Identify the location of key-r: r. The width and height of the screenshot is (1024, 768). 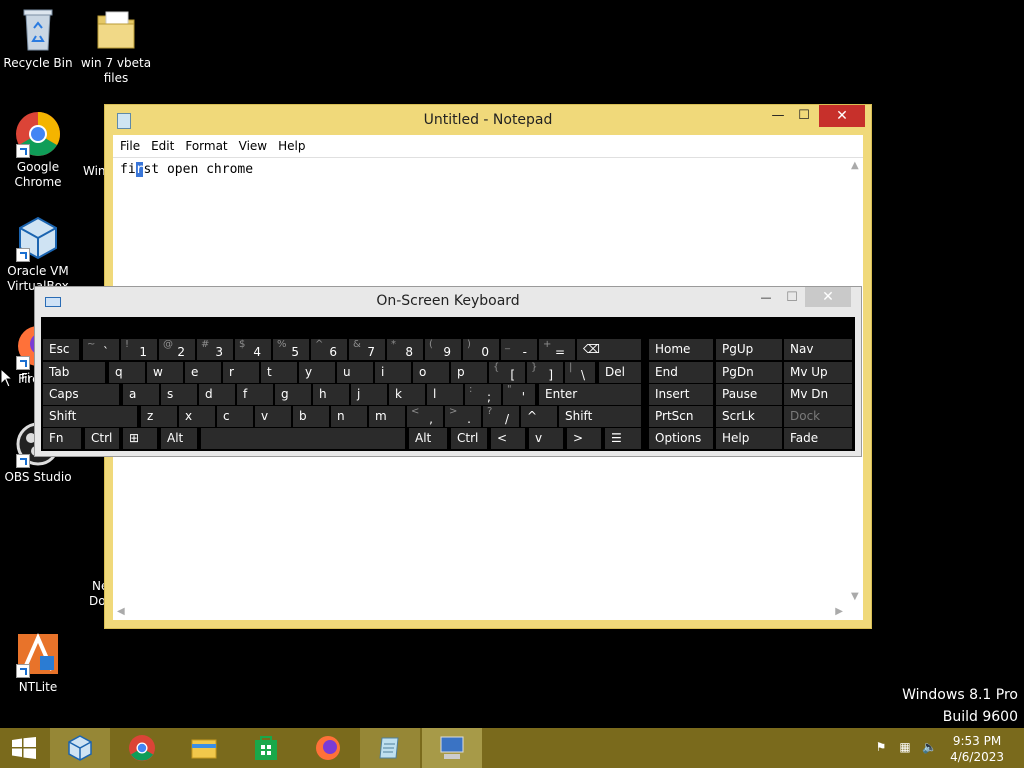
(241, 372).